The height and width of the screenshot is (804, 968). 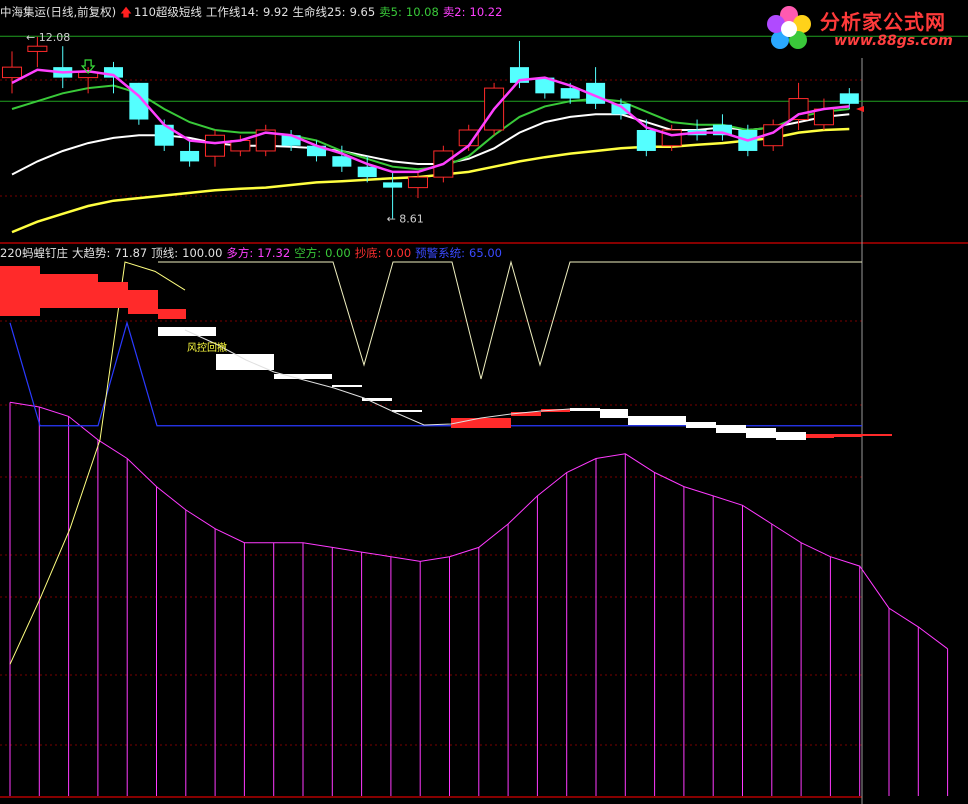 What do you see at coordinates (58, 12) in the screenshot?
I see `stock-title: 中海集运(日线,前复权)` at bounding box center [58, 12].